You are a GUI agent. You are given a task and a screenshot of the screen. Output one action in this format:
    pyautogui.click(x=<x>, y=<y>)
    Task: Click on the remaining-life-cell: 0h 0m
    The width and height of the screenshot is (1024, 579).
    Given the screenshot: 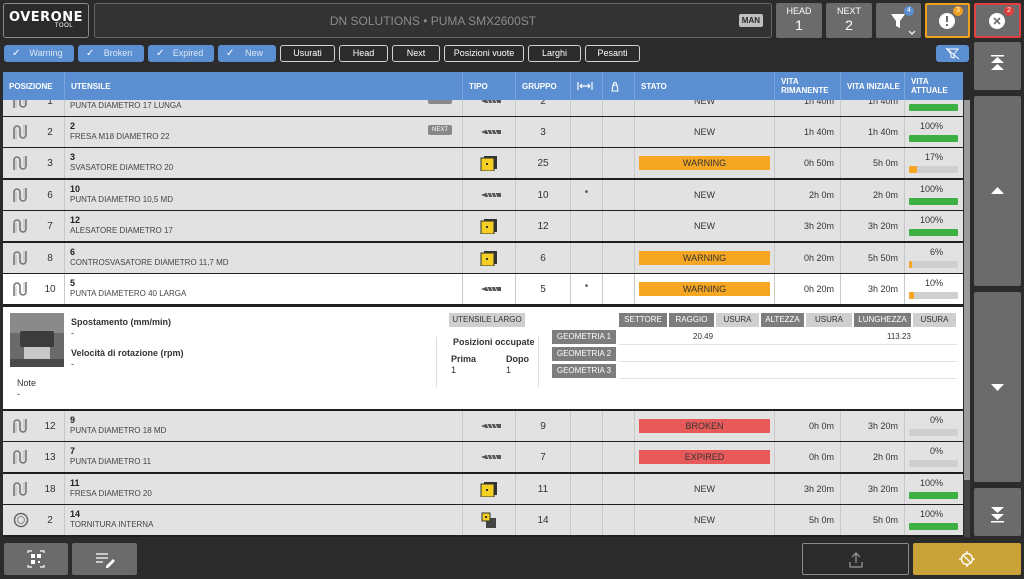 What is the action you would take?
    pyautogui.click(x=808, y=426)
    